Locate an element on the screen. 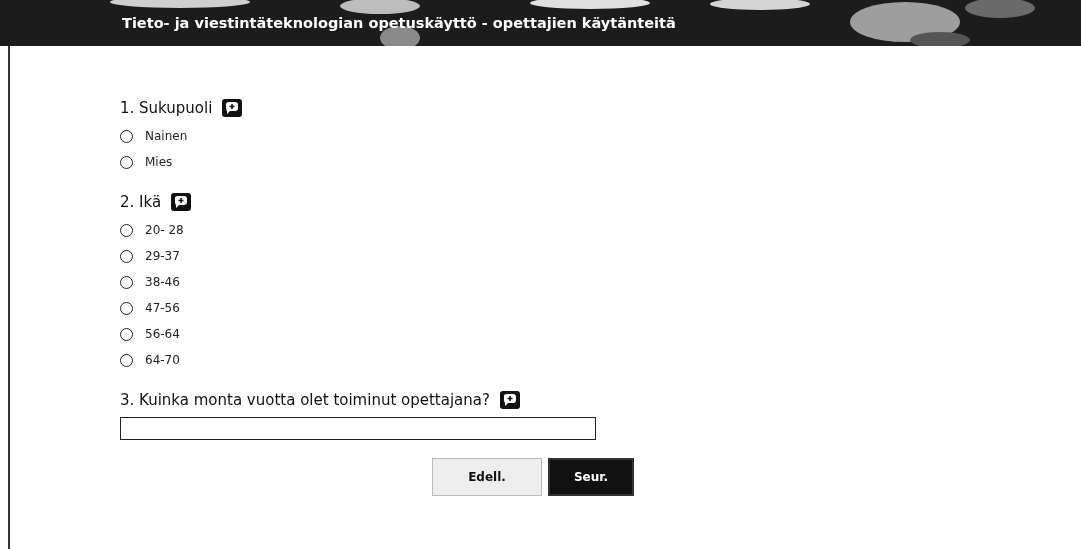 The image size is (1081, 549). survey-title: Tieto- ja viestintäteknologian opetuskäyttö - opettajien käytänteitä is located at coordinates (399, 23).